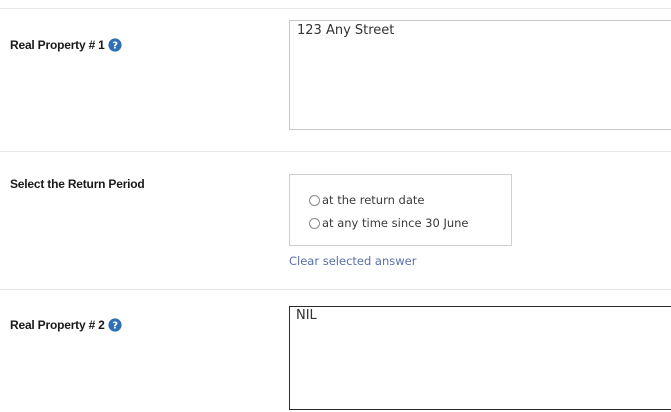 The width and height of the screenshot is (671, 412). Describe the element at coordinates (335, 8) in the screenshot. I see `top-divider` at that location.